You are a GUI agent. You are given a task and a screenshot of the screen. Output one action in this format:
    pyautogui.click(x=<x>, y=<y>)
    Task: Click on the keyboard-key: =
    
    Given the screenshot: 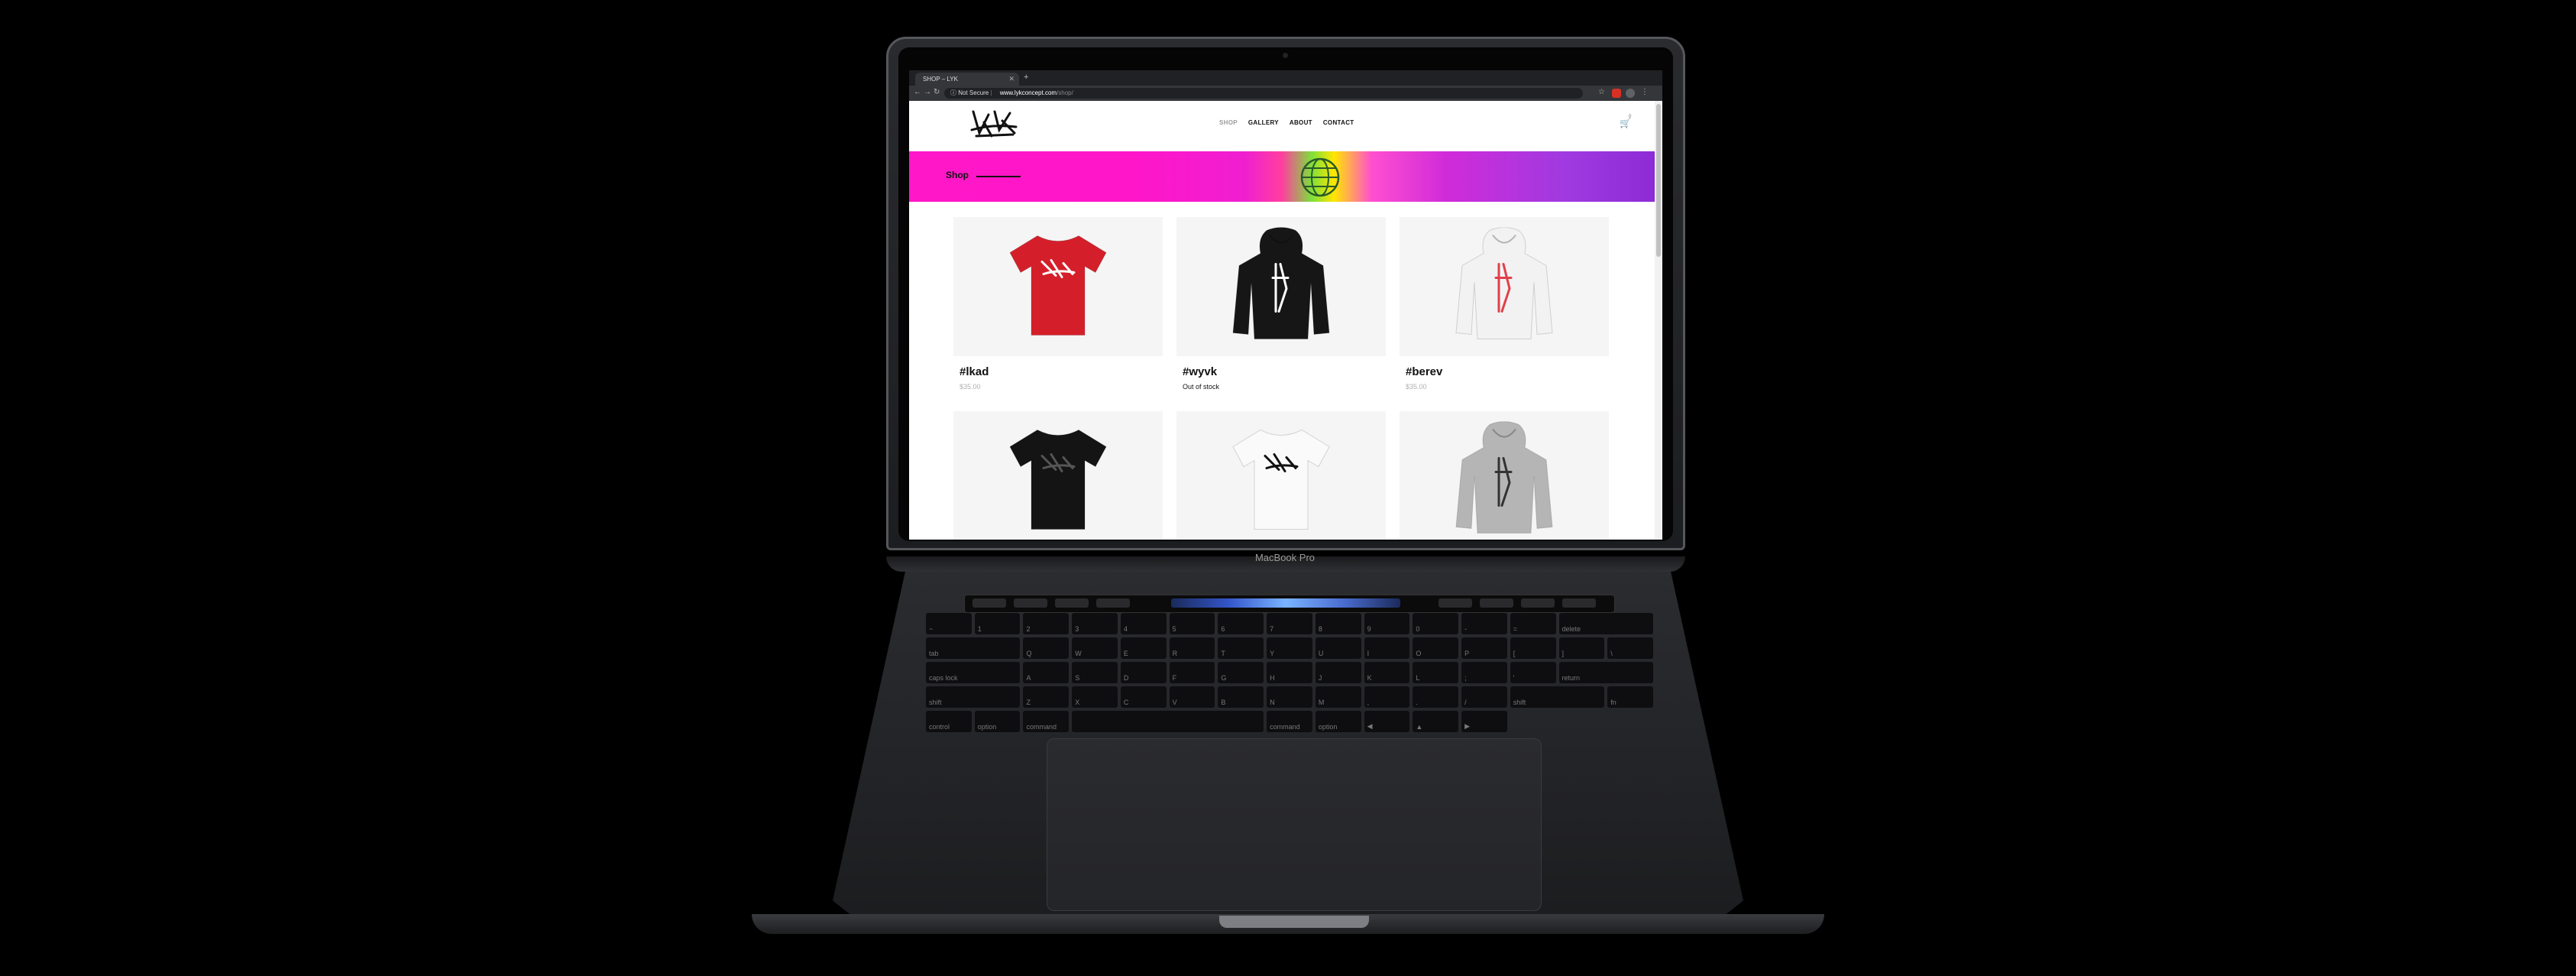 What is the action you would take?
    pyautogui.click(x=1533, y=624)
    